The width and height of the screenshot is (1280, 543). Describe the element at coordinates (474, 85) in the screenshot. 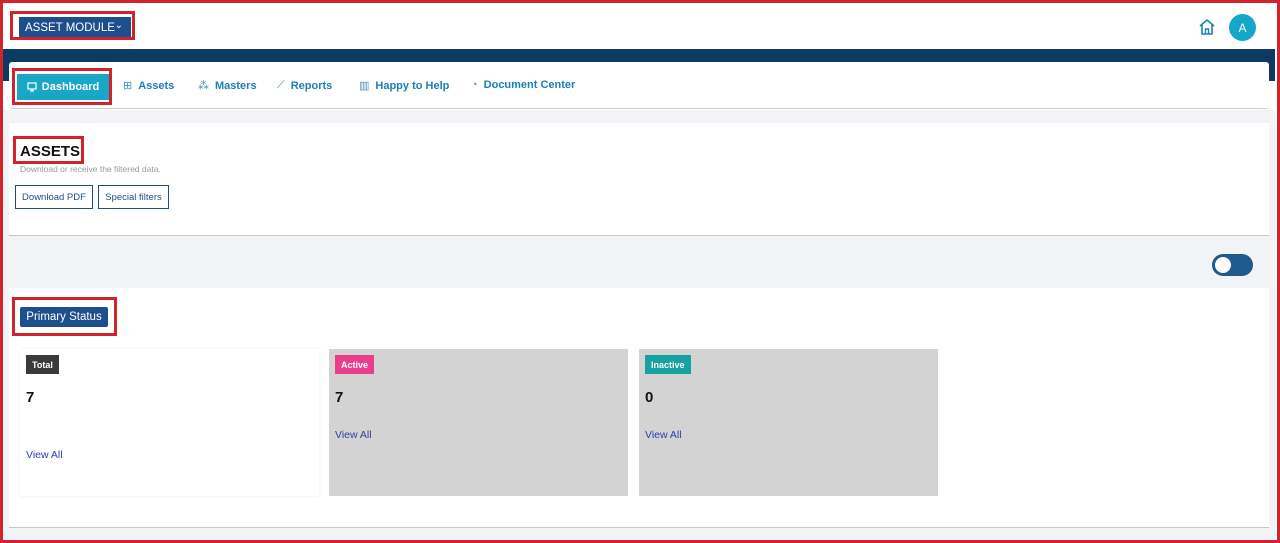

I see `document-icon: ◔` at that location.